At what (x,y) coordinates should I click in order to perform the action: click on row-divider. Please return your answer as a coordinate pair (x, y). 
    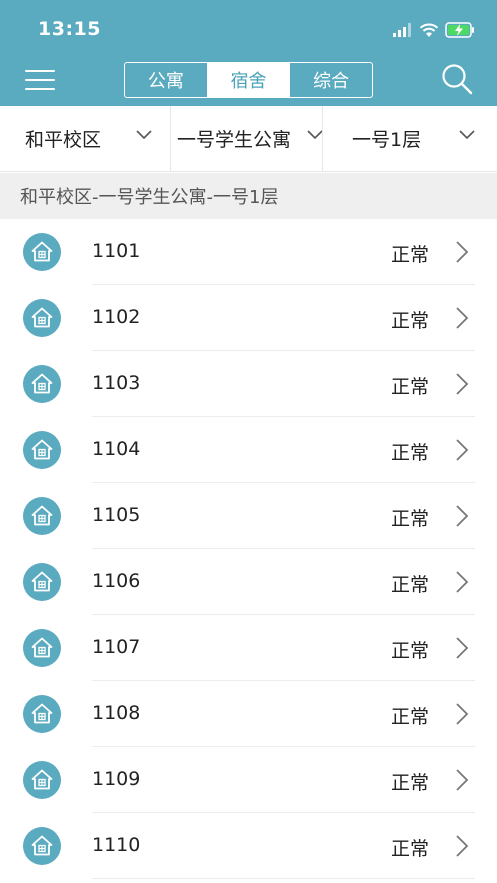
    Looking at the image, I should click on (283, 878).